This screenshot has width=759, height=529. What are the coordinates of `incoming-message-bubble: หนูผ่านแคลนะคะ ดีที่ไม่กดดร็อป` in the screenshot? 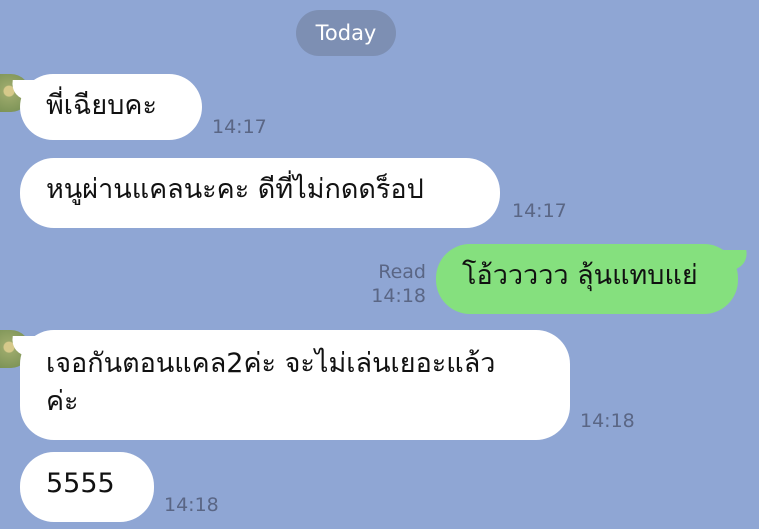 It's located at (260, 193).